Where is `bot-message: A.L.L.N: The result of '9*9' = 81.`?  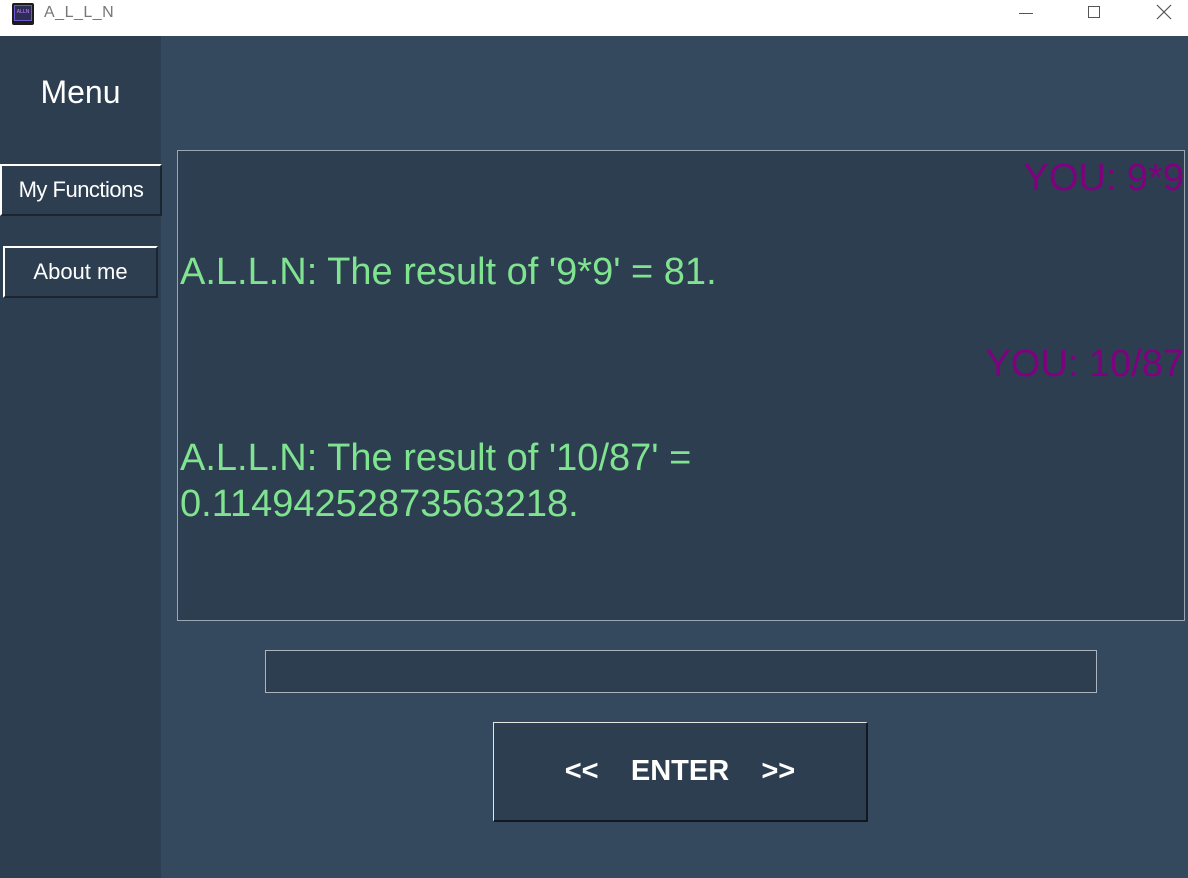 bot-message: A.L.L.N: The result of '9*9' = 81. is located at coordinates (448, 272).